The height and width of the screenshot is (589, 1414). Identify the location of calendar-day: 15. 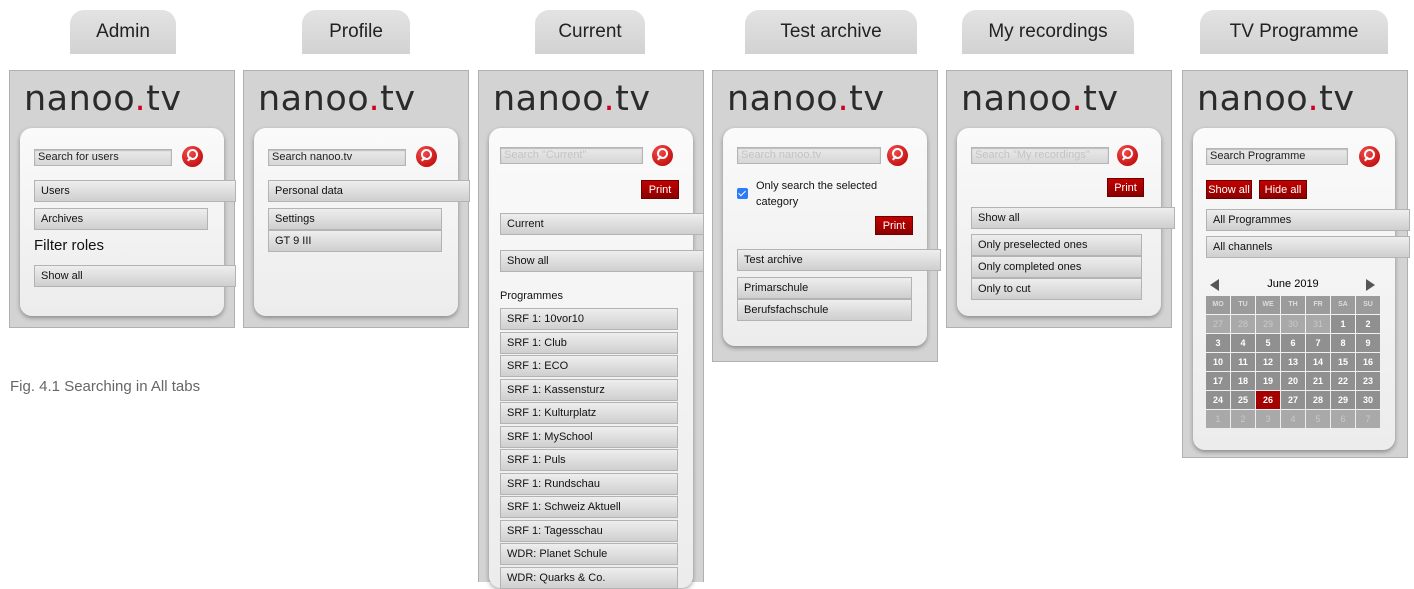
(1343, 362).